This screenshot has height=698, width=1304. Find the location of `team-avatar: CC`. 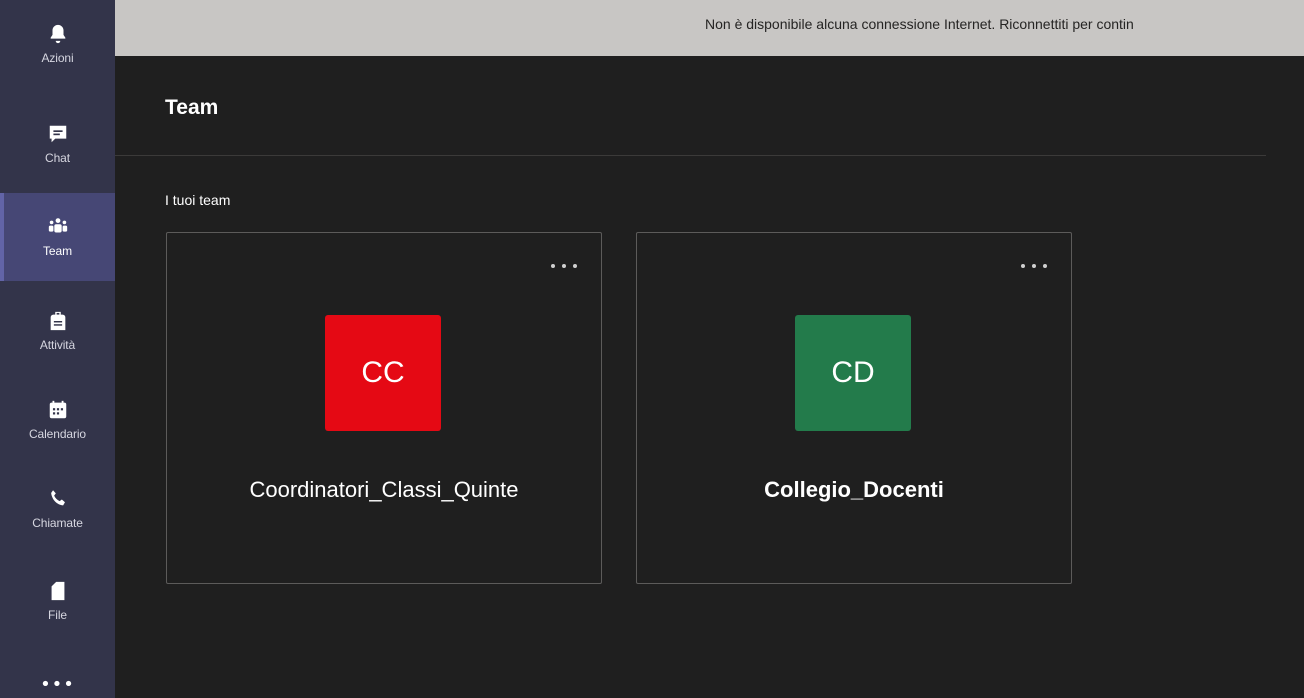

team-avatar: CC is located at coordinates (383, 373).